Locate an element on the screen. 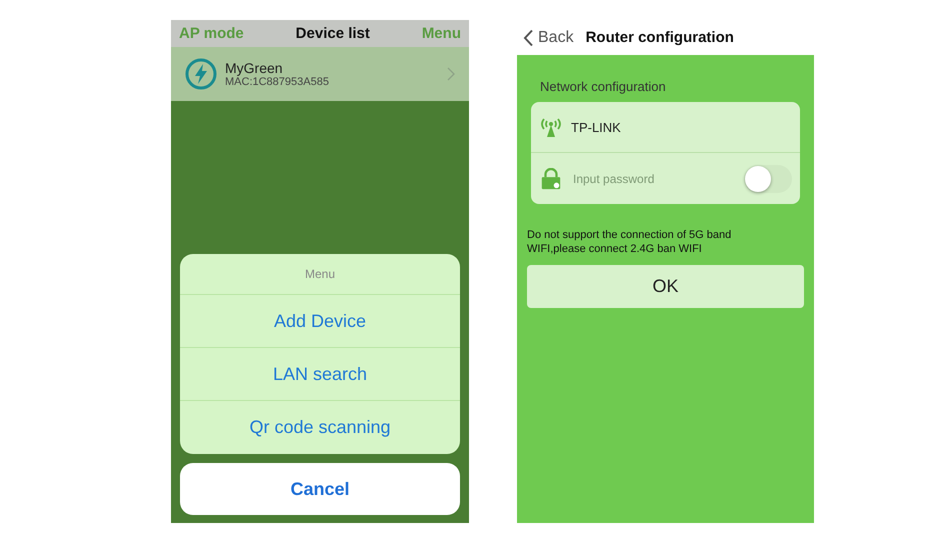  nav-title: Device list is located at coordinates (333, 33).